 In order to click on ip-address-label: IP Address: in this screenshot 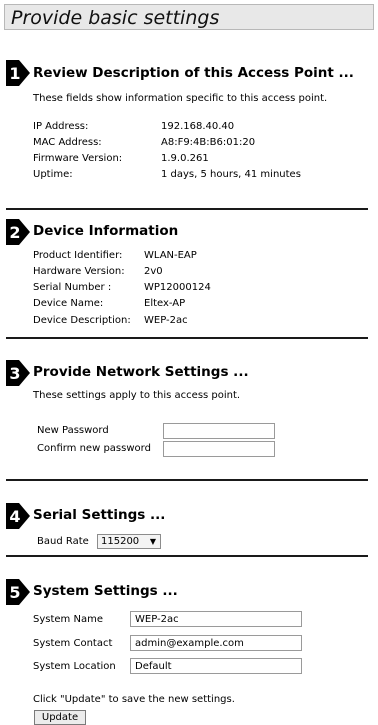, I will do `click(61, 126)`.